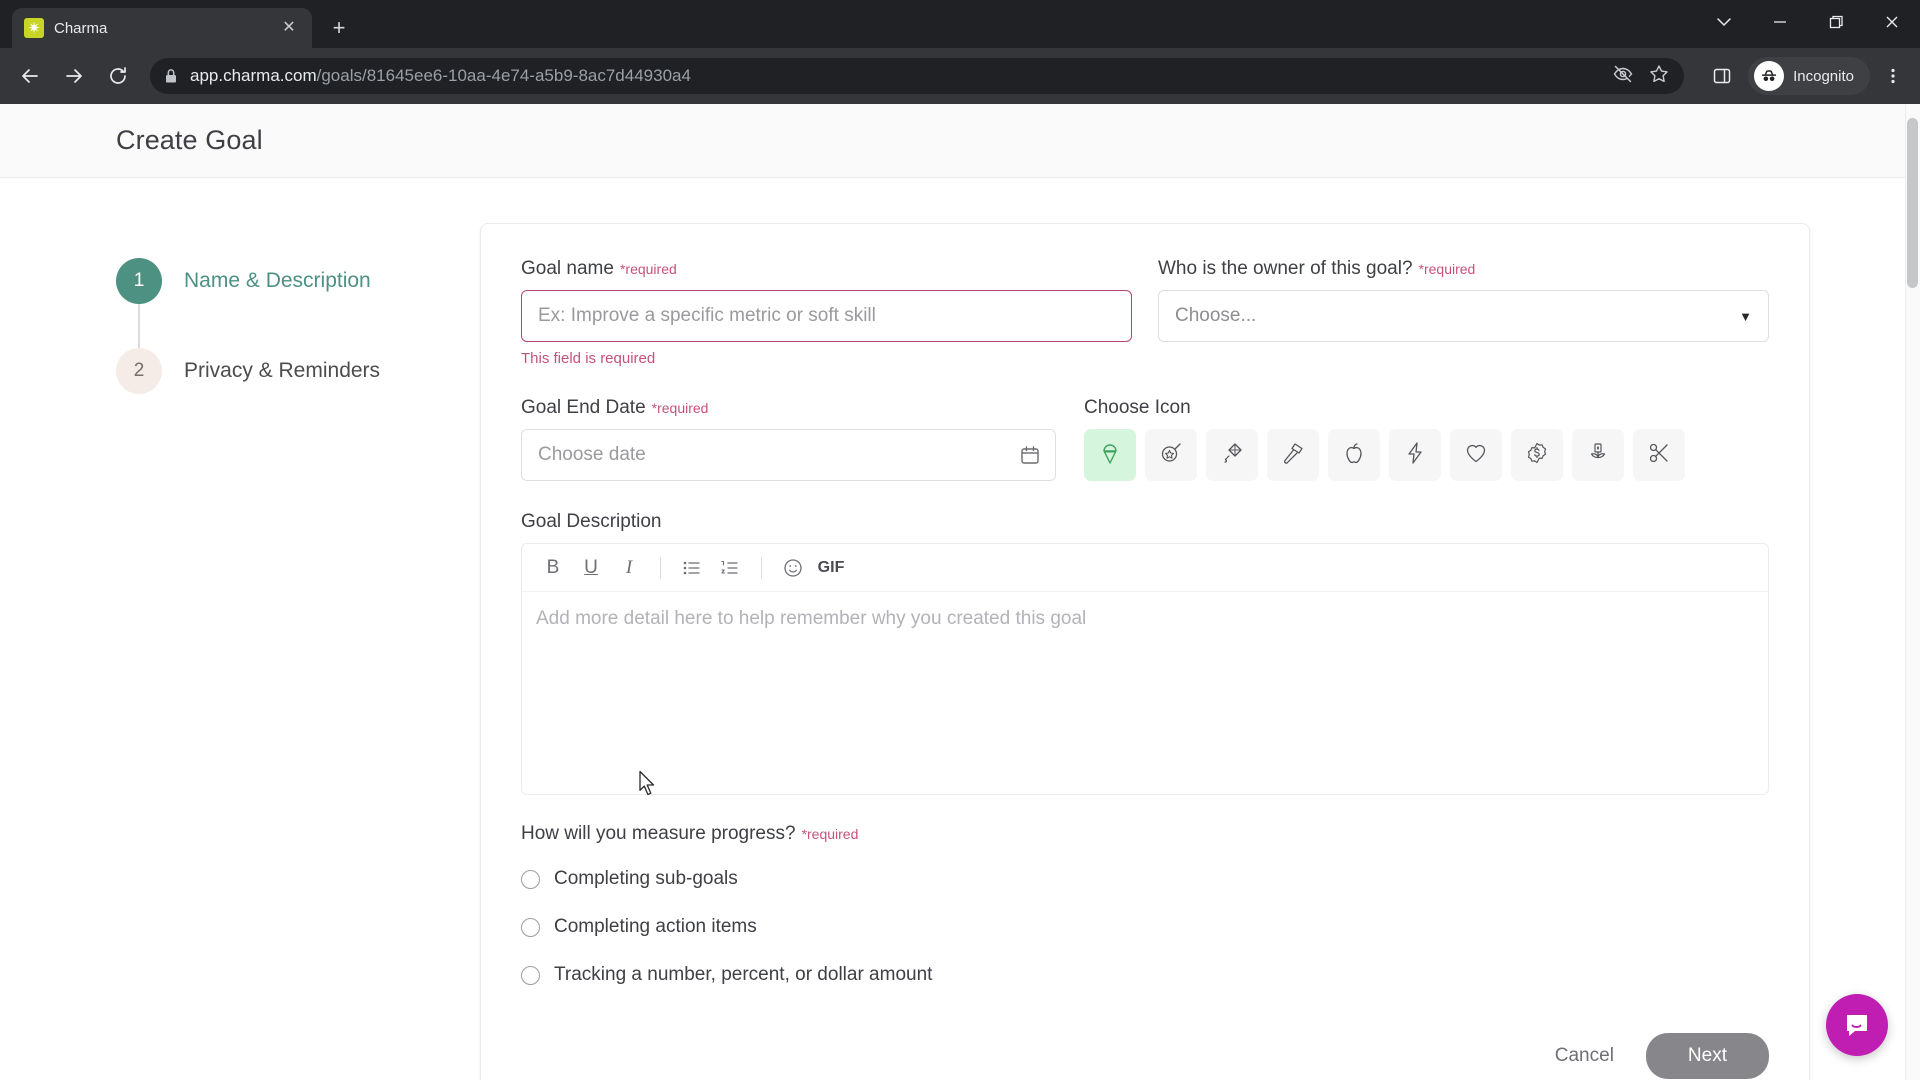  Describe the element at coordinates (831, 568) in the screenshot. I see `gif-icon: GIF` at that location.